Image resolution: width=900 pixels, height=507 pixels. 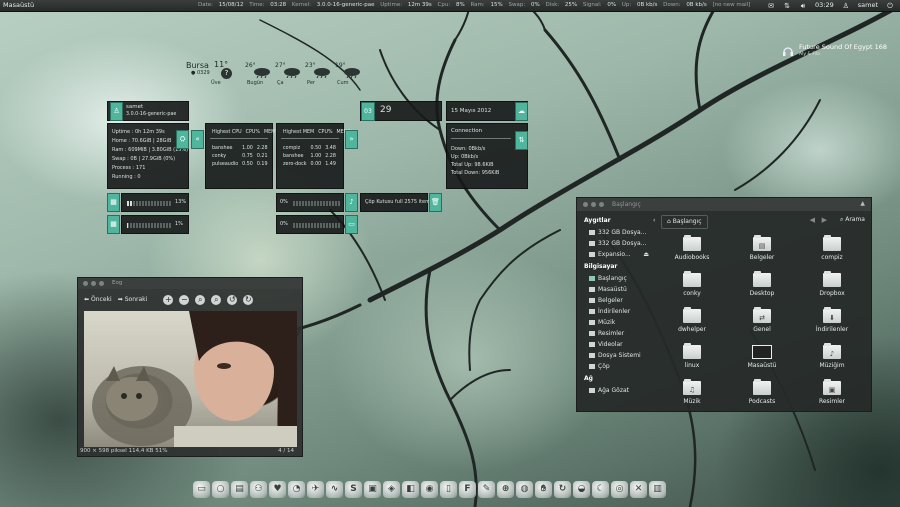 What do you see at coordinates (277, 489) in the screenshot?
I see `heart-icon: ♥` at bounding box center [277, 489].